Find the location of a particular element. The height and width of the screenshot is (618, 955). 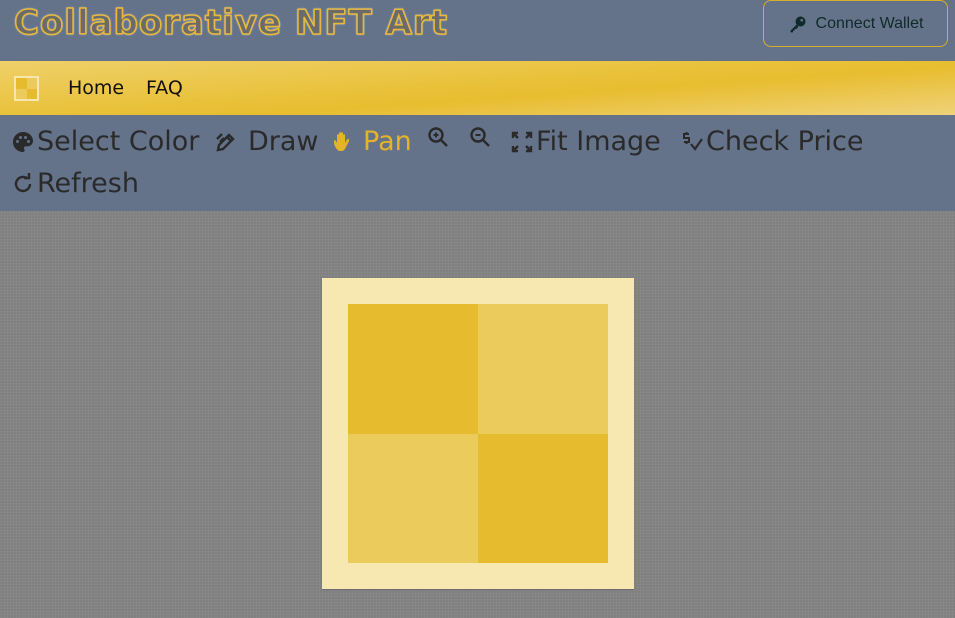

hand-icon is located at coordinates (342, 141).